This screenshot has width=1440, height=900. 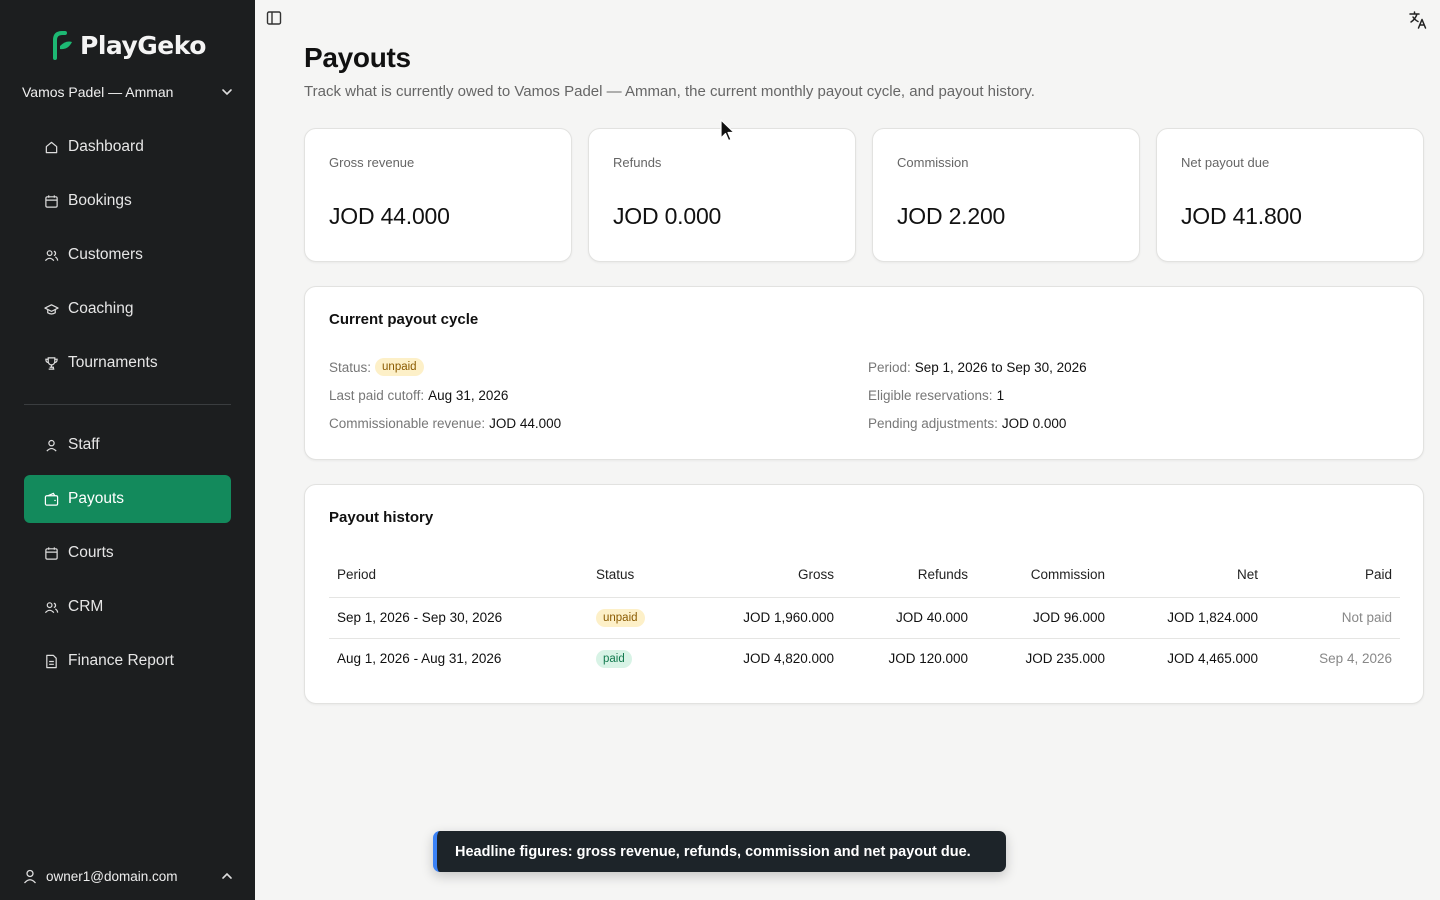 I want to click on page-title: Payouts, so click(x=357, y=57).